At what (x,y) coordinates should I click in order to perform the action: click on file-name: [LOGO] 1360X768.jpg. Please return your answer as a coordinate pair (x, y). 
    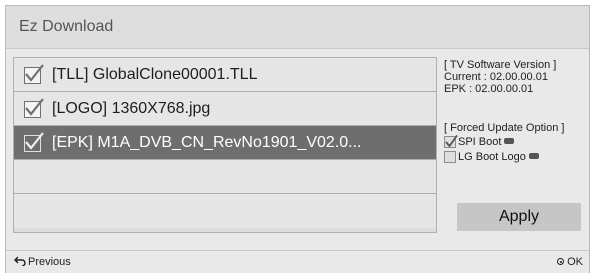
    Looking at the image, I should click on (131, 108).